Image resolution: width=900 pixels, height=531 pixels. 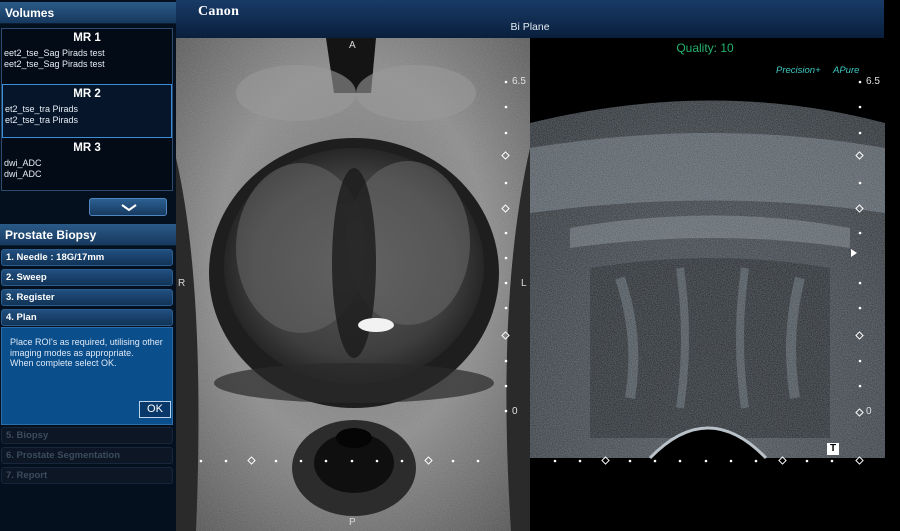 I want to click on scroll-down-button, so click(x=128, y=207).